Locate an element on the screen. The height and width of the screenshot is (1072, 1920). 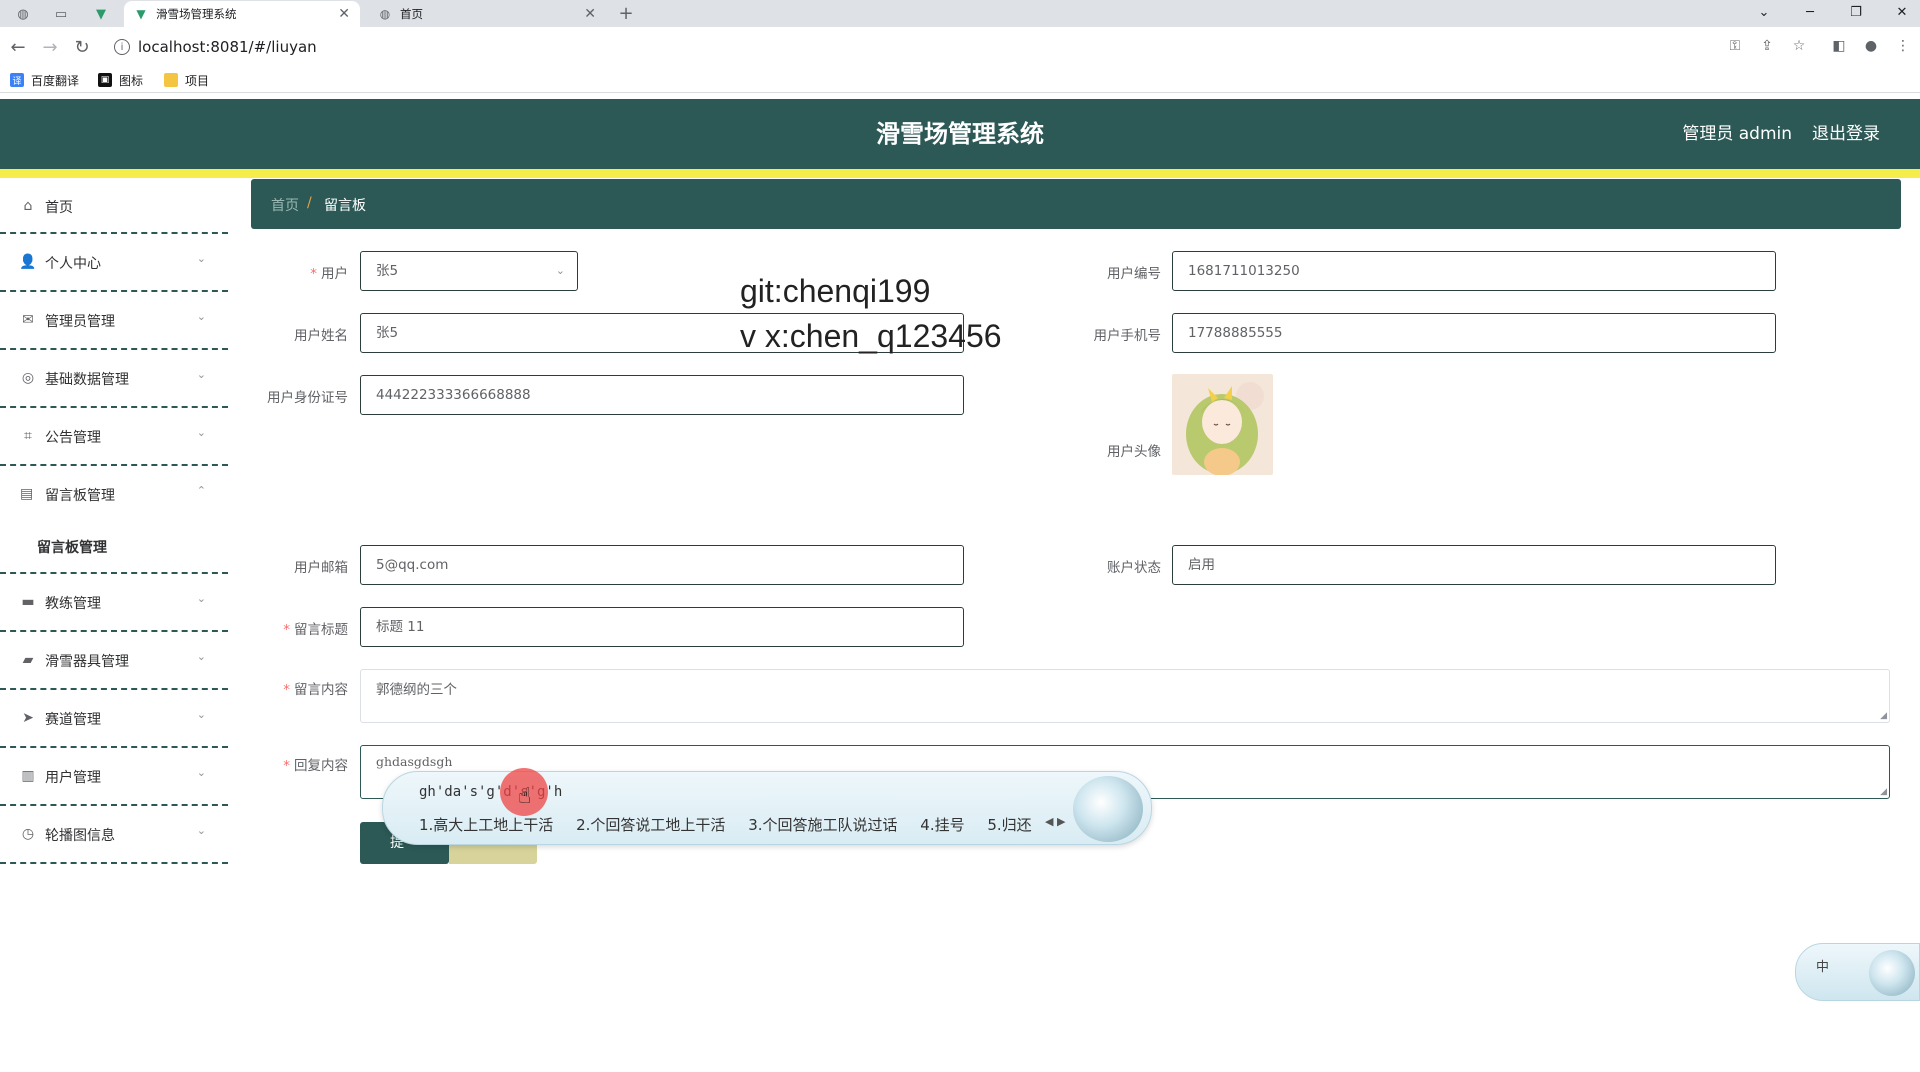
menu-dots-icon: ⋮ is located at coordinates (1903, 46).